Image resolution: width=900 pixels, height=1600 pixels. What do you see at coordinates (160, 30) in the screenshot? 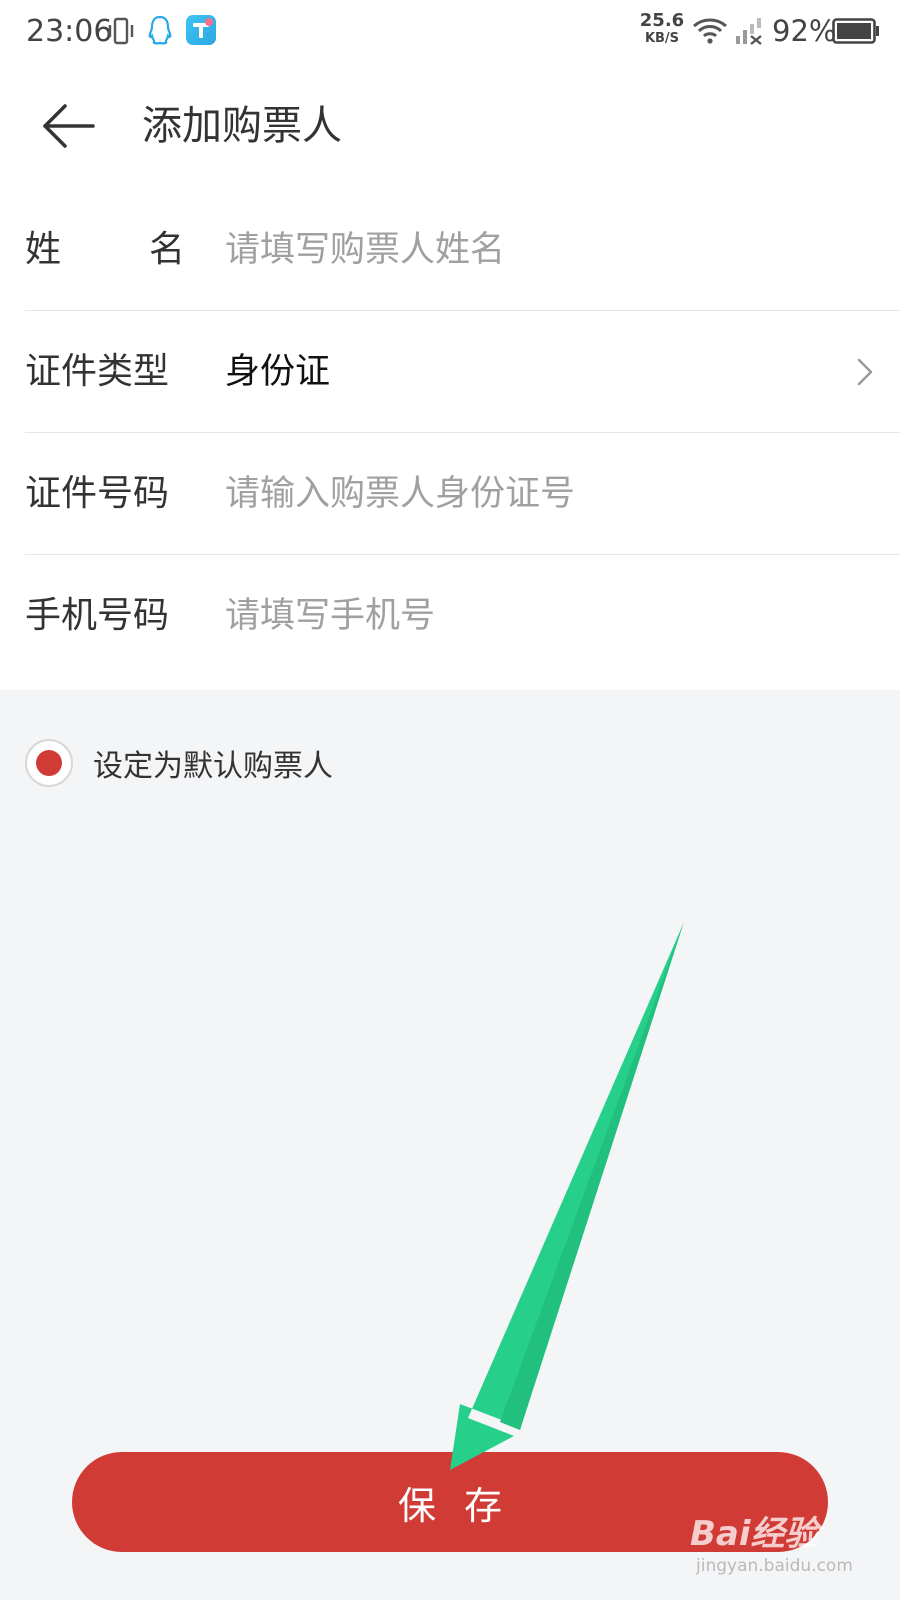
I see `qq-icon` at bounding box center [160, 30].